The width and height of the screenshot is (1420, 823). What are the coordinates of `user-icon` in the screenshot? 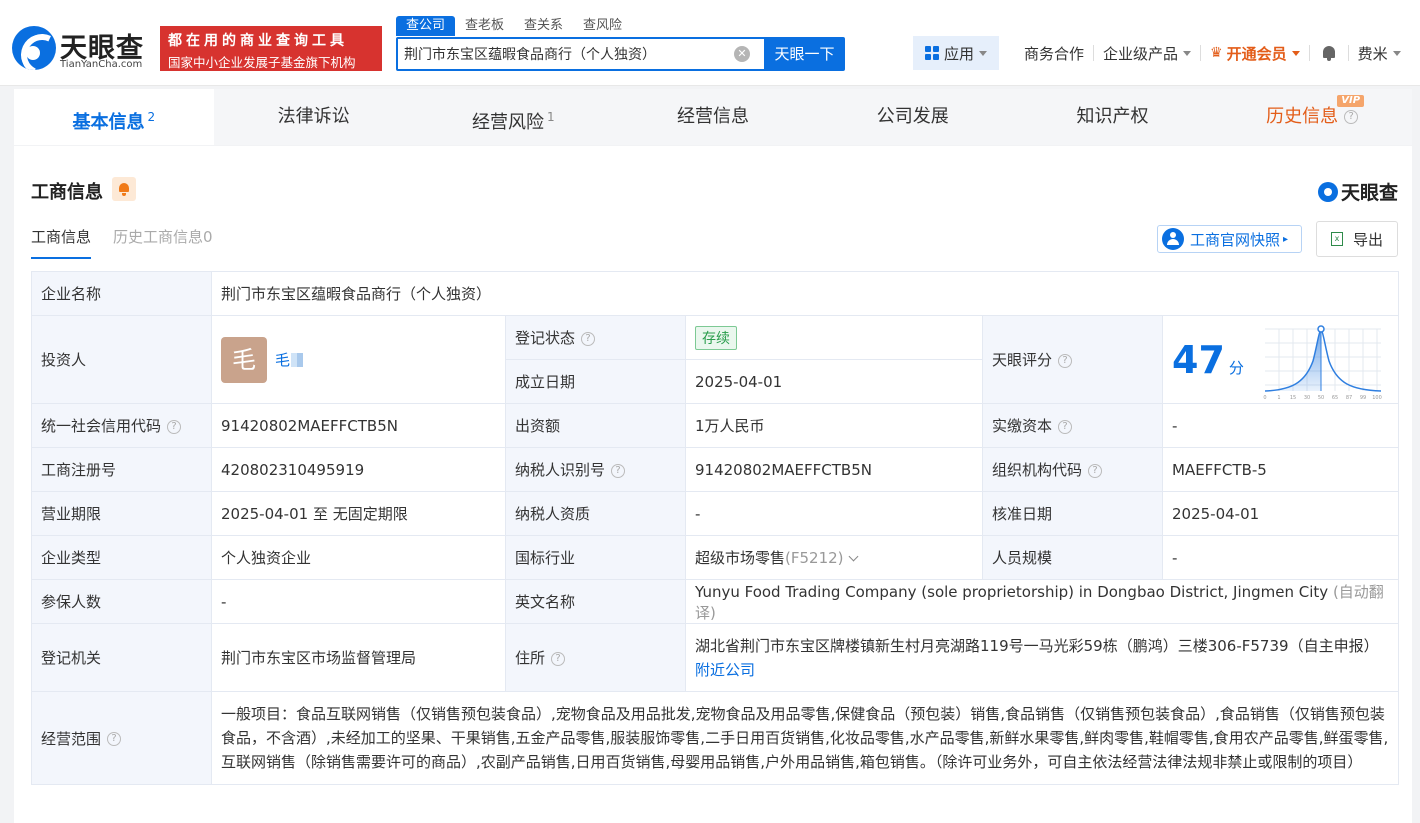 It's located at (1173, 239).